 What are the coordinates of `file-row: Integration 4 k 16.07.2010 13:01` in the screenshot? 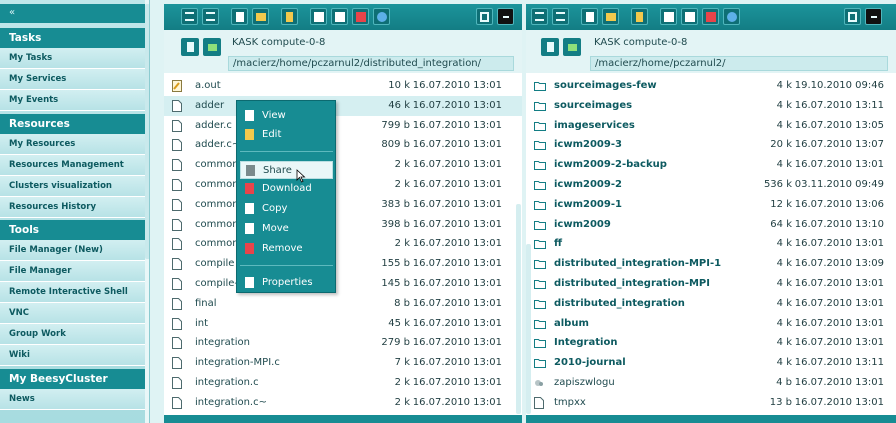 It's located at (711, 343).